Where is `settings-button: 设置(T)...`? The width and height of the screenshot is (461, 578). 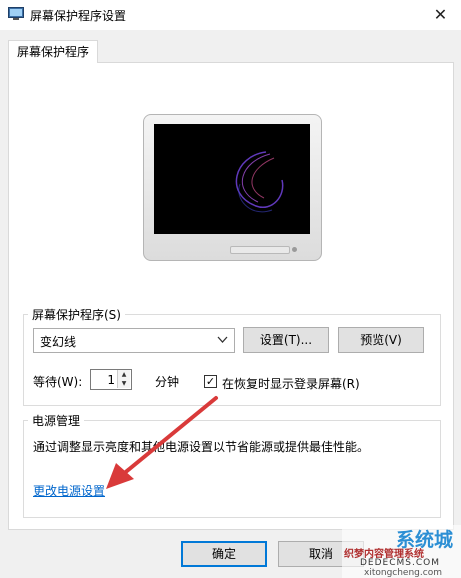
settings-button: 设置(T)... is located at coordinates (286, 340).